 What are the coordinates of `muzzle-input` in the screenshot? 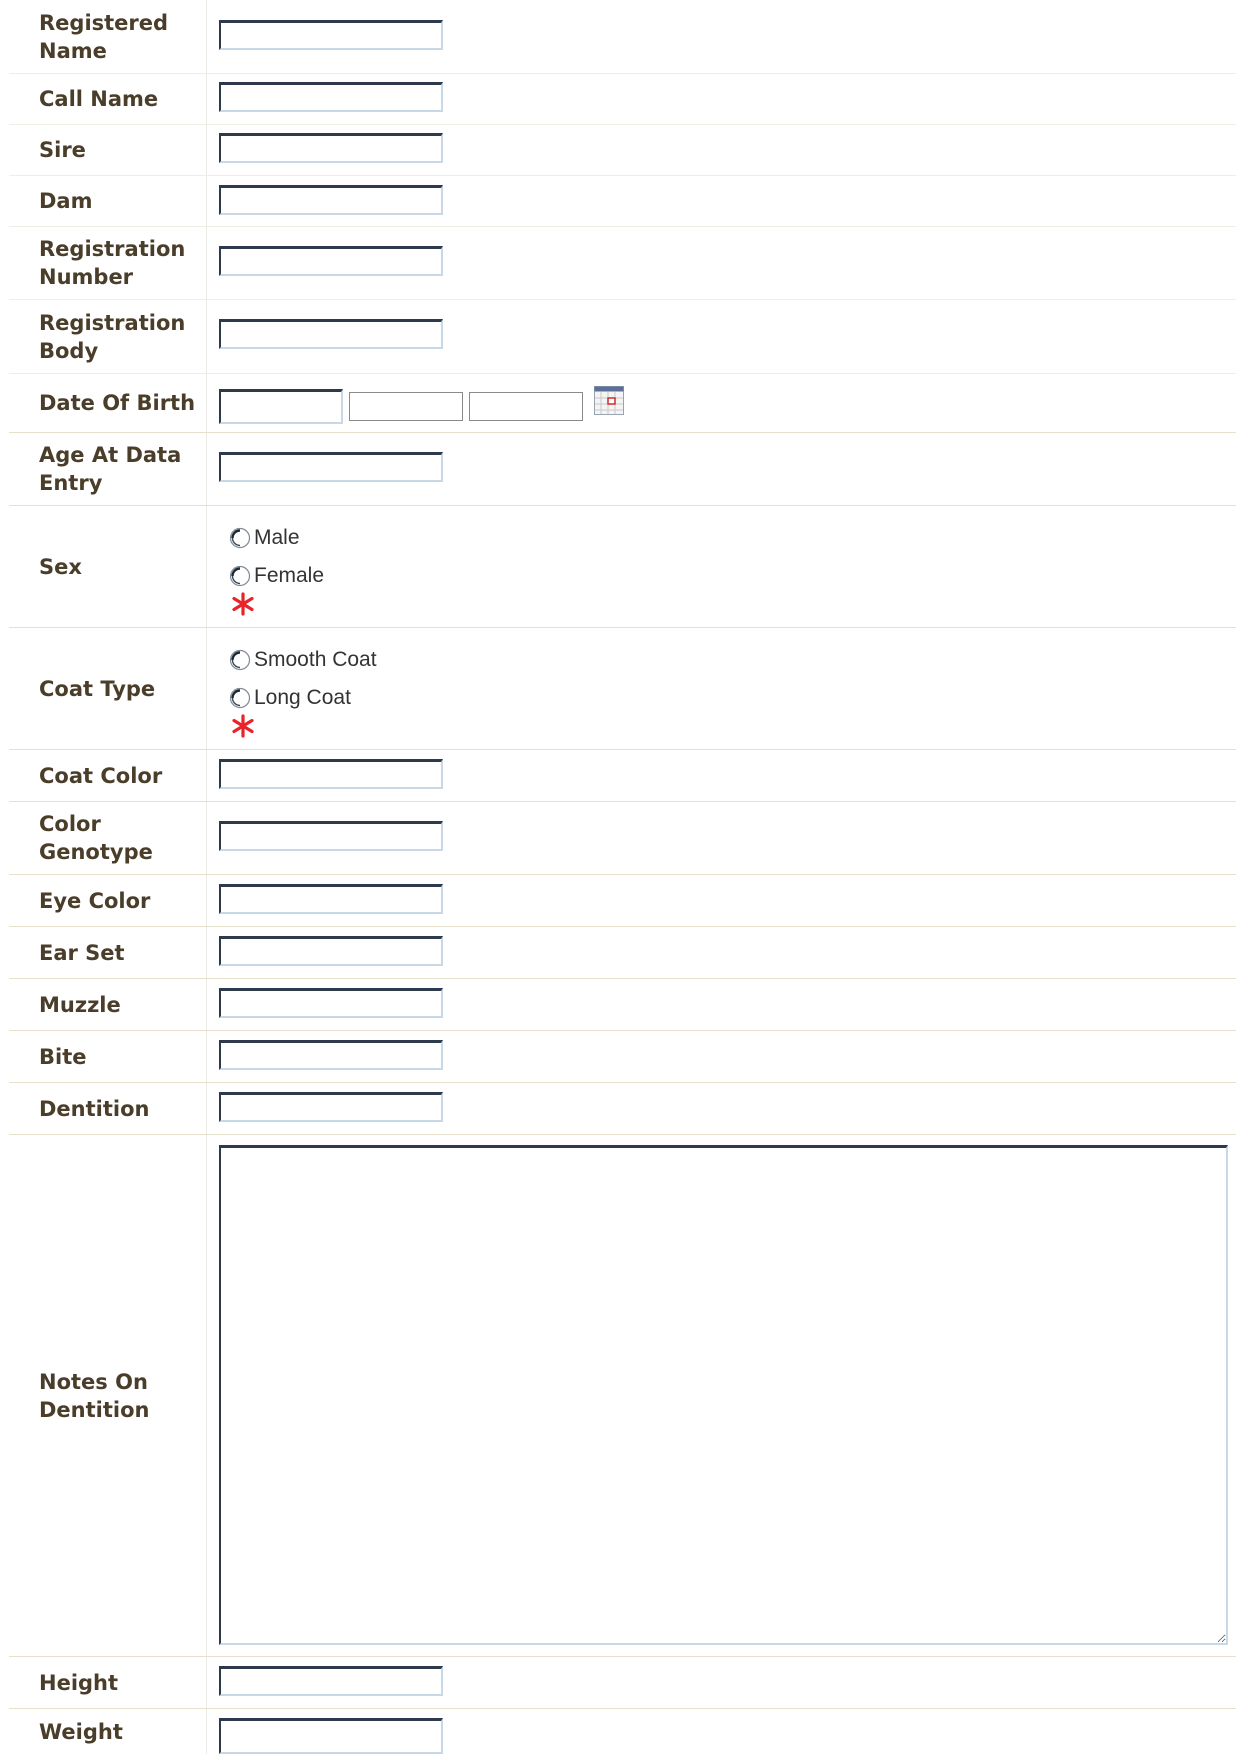 It's located at (331, 1003).